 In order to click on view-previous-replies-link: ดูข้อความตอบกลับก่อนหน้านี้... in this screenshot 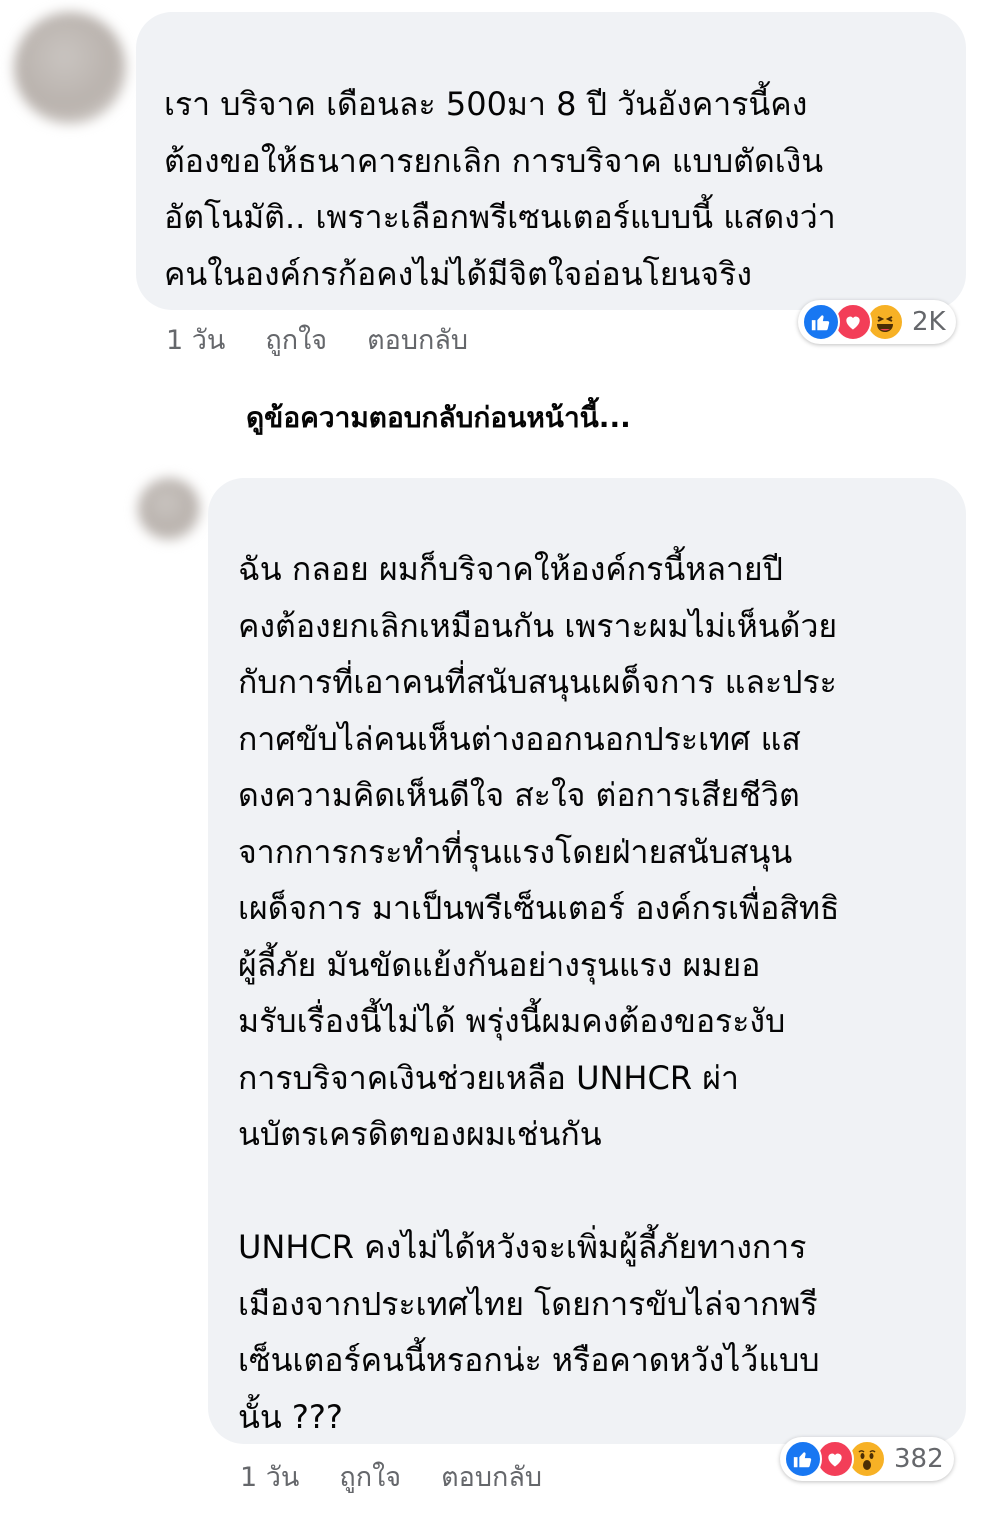, I will do `click(438, 418)`.